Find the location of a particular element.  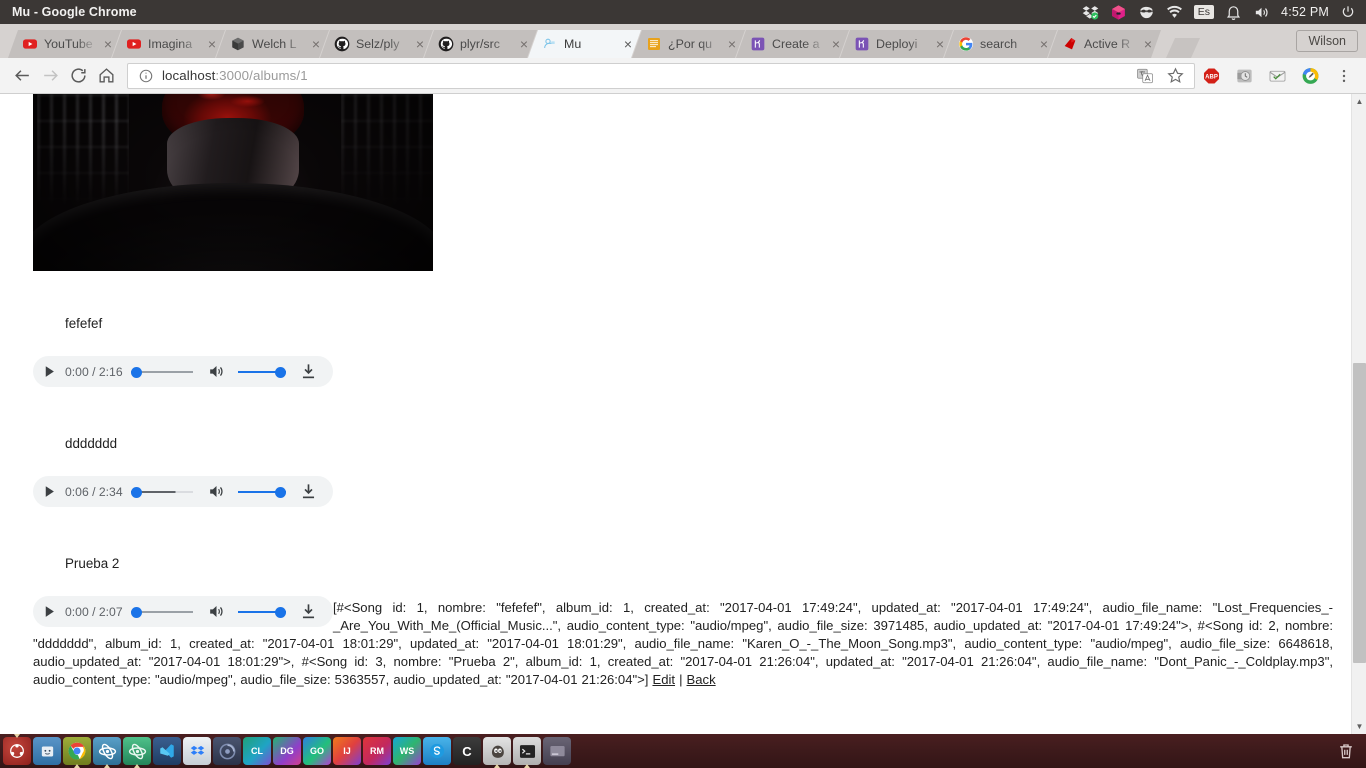

unity-top-panel: Mu - Google Chrome Es 4:52 PM is located at coordinates (683, 12).